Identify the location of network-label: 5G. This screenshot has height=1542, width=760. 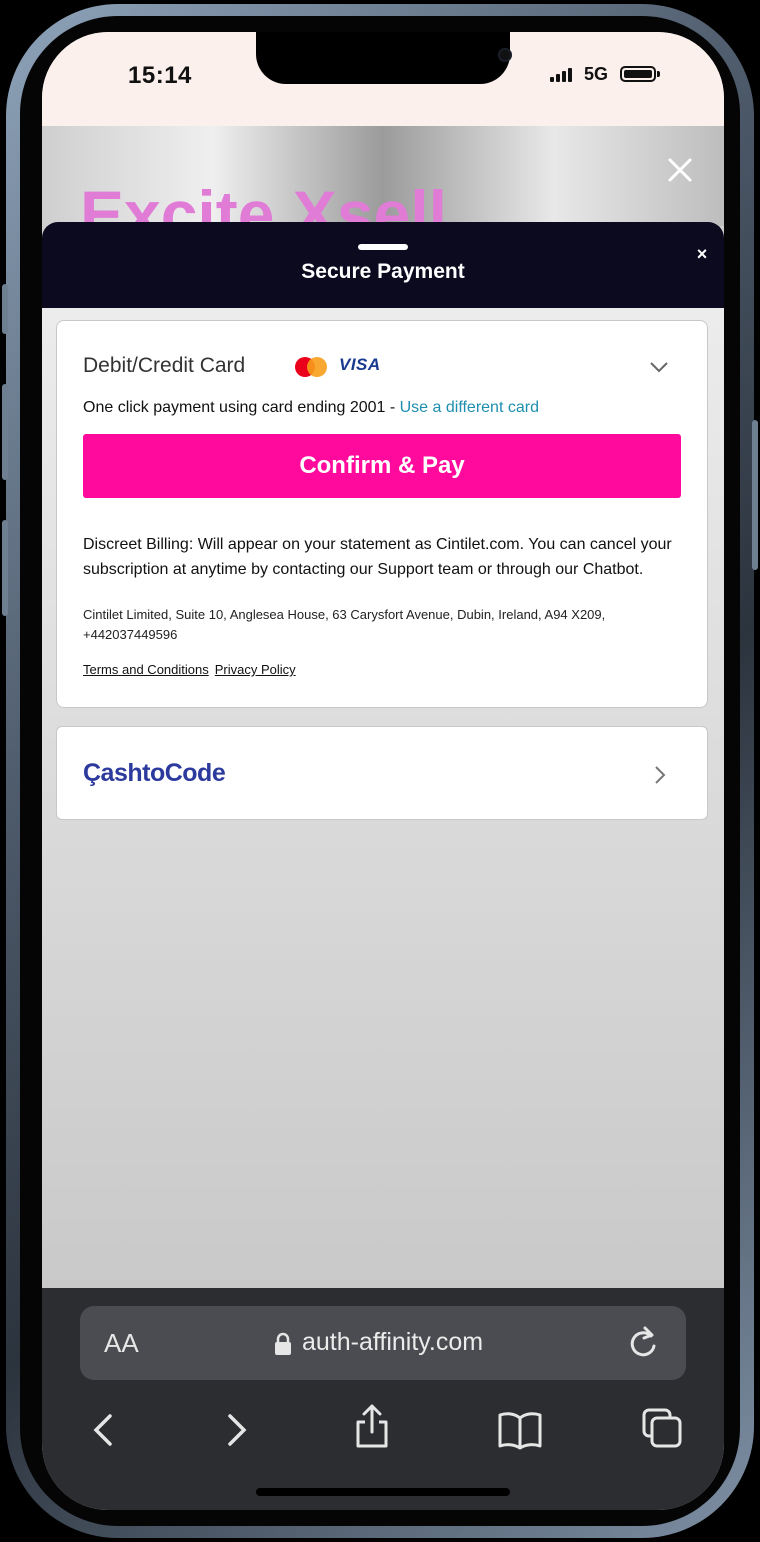
(596, 74).